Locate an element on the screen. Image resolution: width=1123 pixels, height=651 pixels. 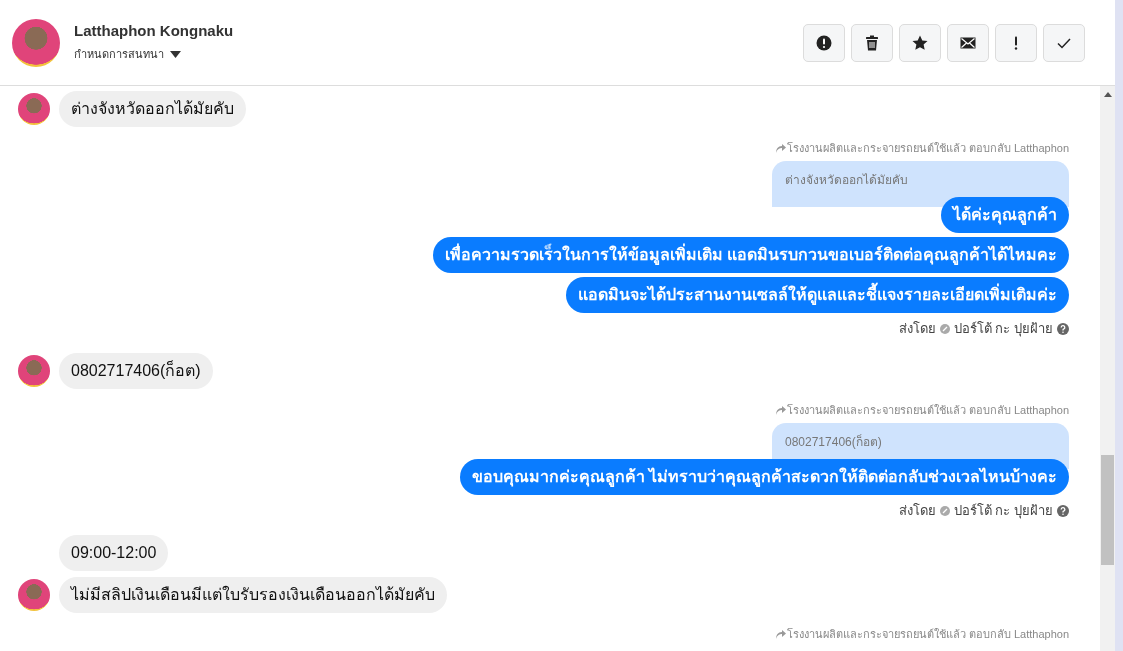
alert-circle-icon is located at coordinates (824, 42).